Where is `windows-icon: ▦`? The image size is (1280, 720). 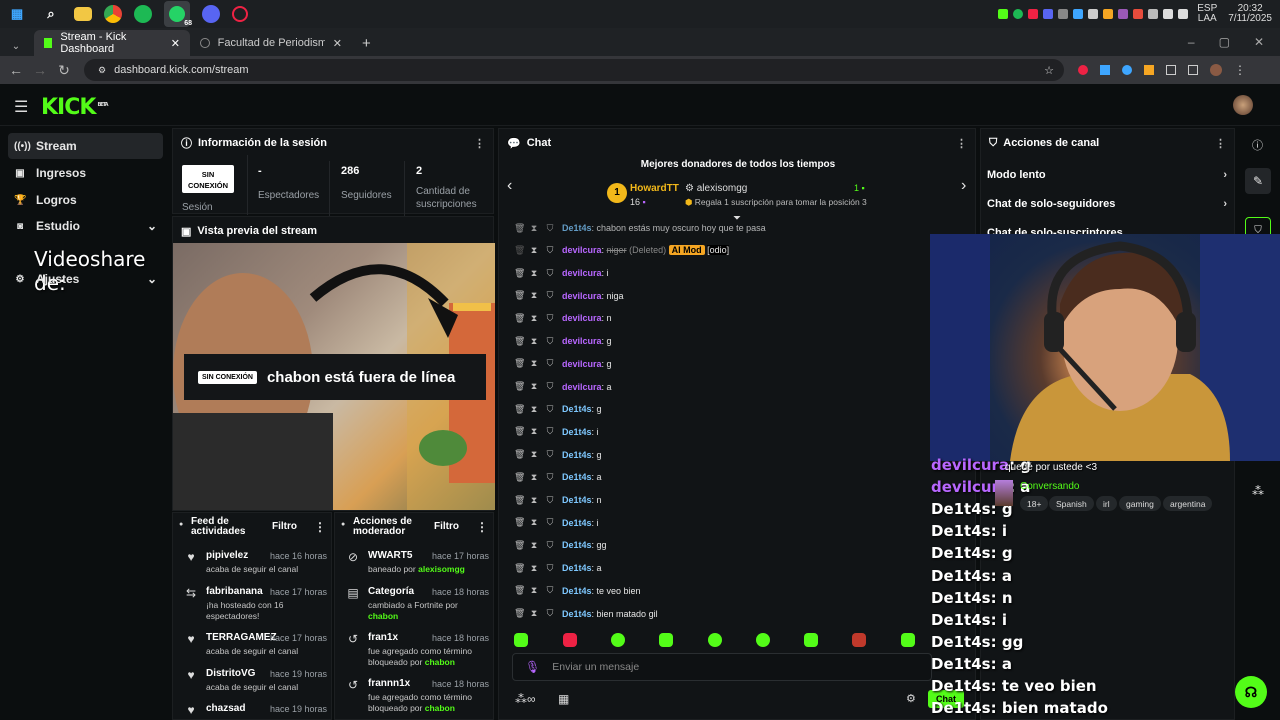
windows-icon: ▦ is located at coordinates (17, 14).